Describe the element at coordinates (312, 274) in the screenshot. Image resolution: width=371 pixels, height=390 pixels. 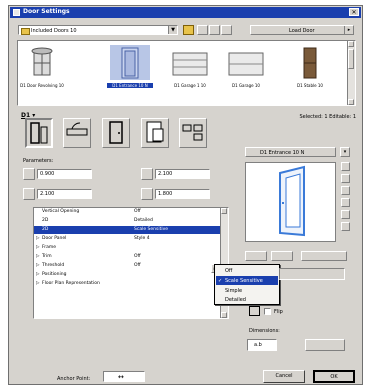
I see `right-panel-field` at that location.